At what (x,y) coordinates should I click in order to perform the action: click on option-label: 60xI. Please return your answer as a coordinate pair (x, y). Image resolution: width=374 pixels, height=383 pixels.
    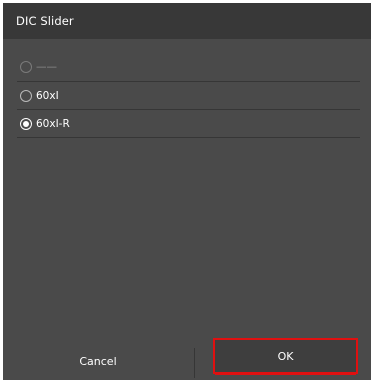
    Looking at the image, I should click on (47, 95).